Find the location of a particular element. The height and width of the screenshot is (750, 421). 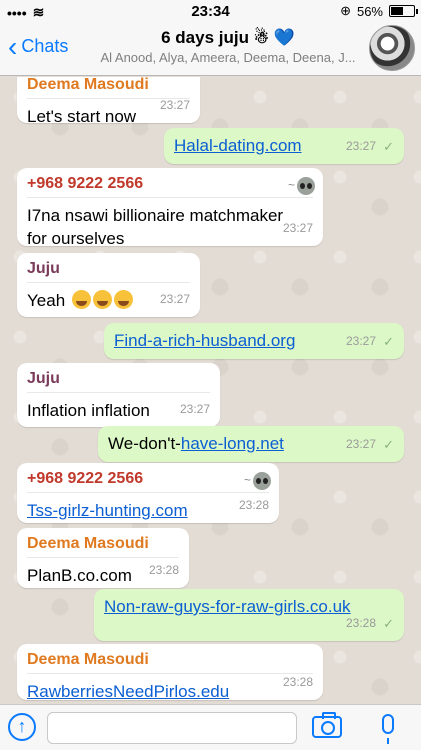

blue-heart-emoji: 💙 is located at coordinates (284, 37).